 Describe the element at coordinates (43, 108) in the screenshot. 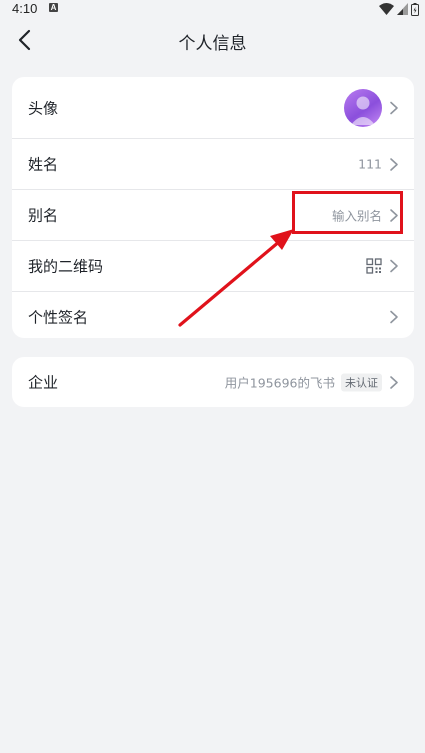

I see `avatar-label: 头像` at that location.